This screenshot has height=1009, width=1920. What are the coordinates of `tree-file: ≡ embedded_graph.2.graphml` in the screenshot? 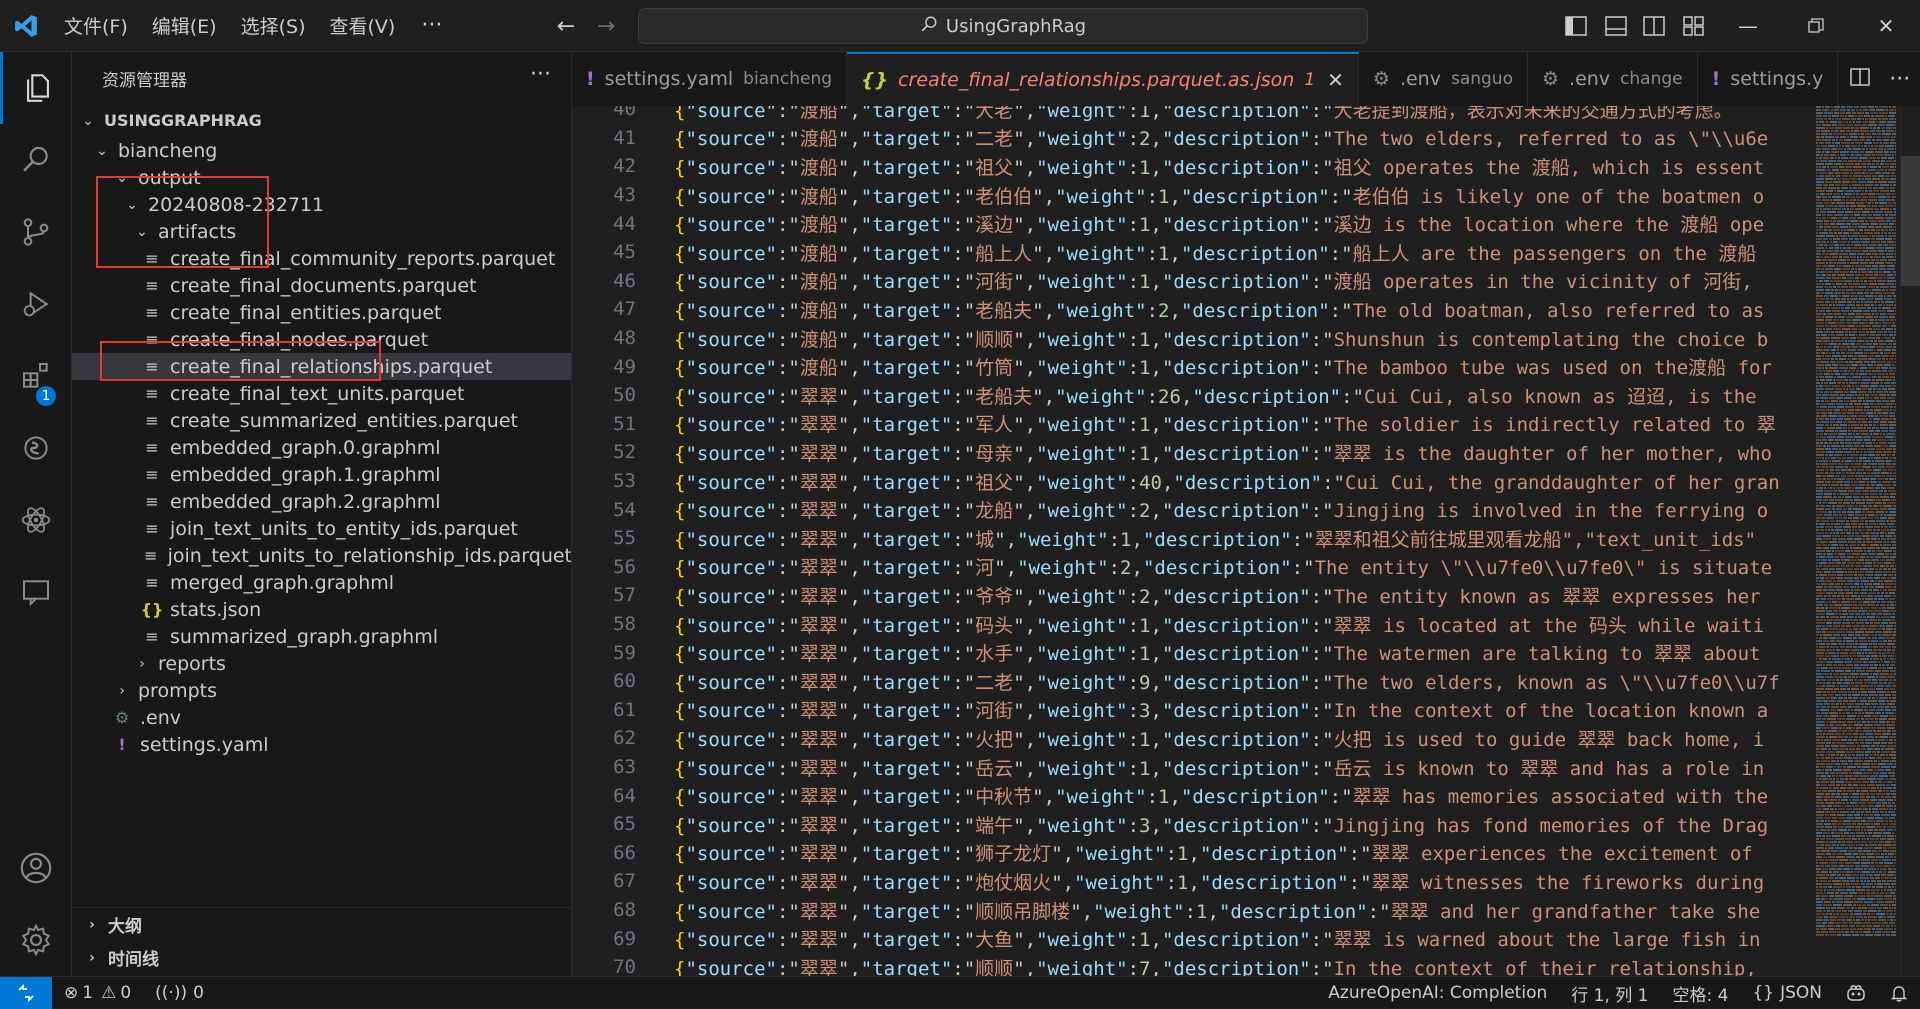 It's located at (321, 501).